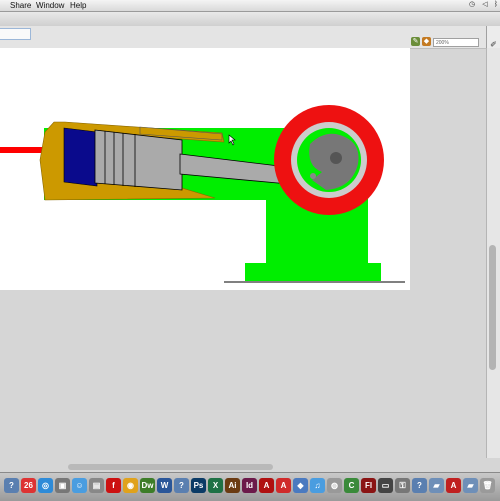 The height and width of the screenshot is (501, 500). I want to click on preview-app-icon: ▤, so click(96, 485).